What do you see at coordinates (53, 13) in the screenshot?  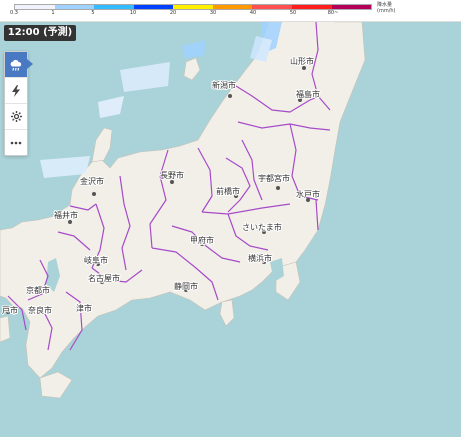 I see `legend-tick: 1` at bounding box center [53, 13].